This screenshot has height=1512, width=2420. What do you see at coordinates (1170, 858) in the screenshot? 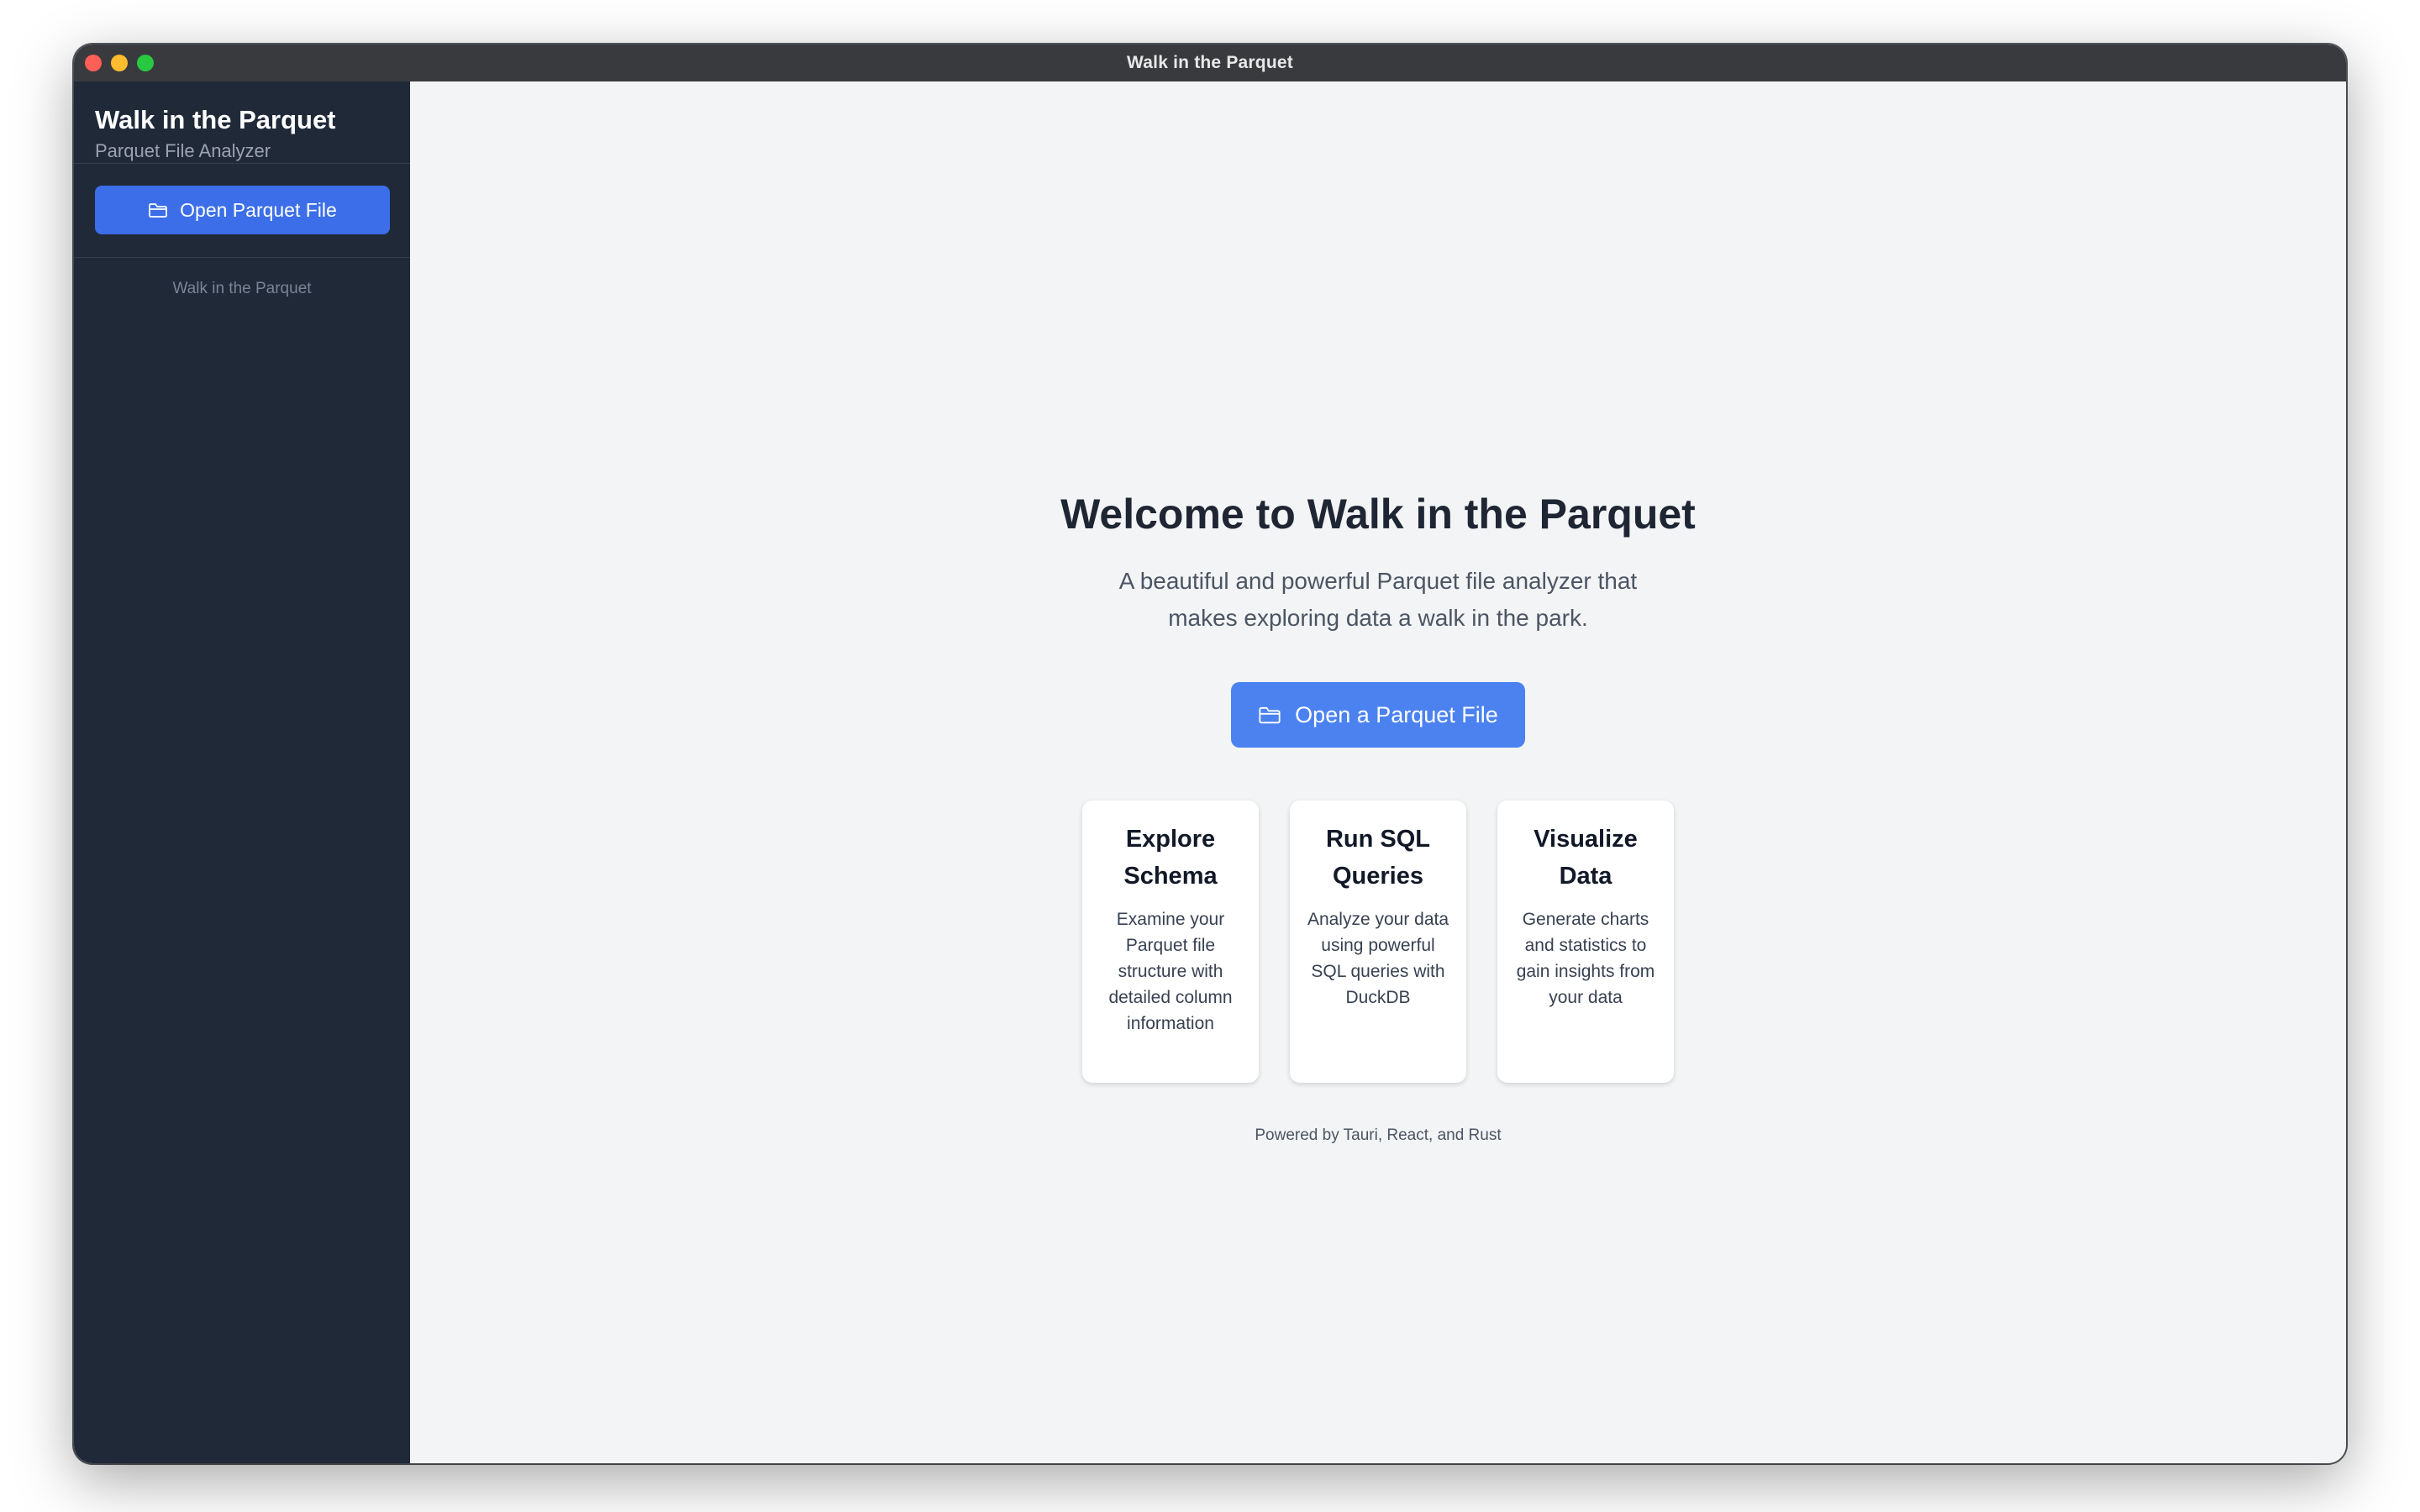
I see `feature-card-title: Explore Schema` at bounding box center [1170, 858].